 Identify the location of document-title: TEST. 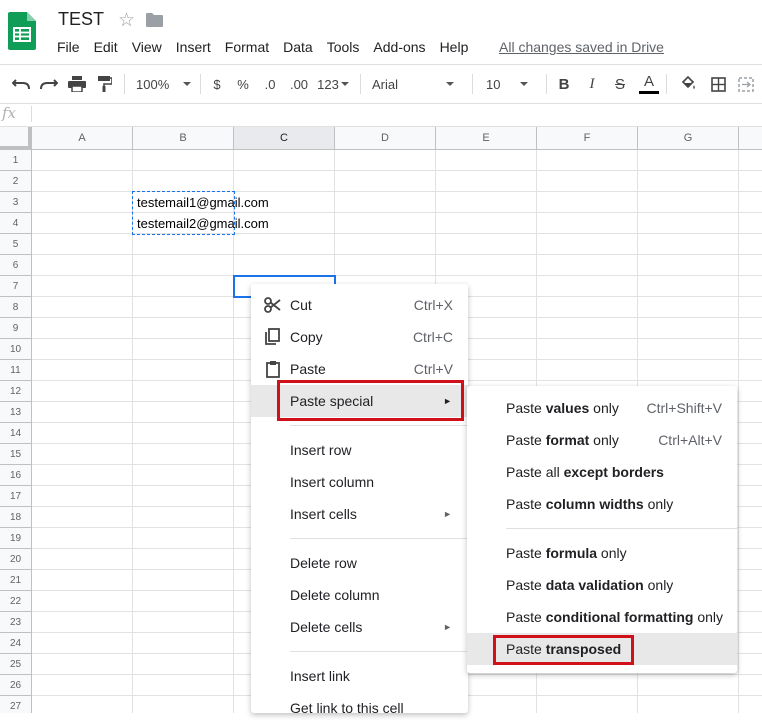
(81, 19).